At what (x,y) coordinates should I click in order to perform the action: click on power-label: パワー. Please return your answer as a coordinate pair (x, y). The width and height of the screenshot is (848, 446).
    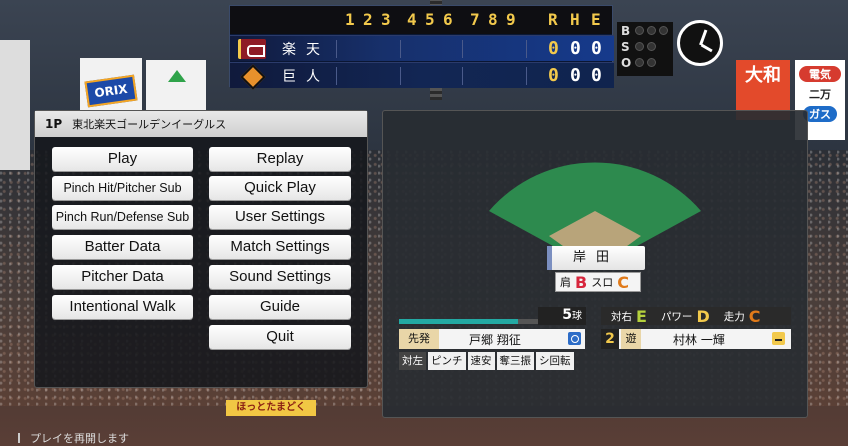
    Looking at the image, I should click on (676, 316).